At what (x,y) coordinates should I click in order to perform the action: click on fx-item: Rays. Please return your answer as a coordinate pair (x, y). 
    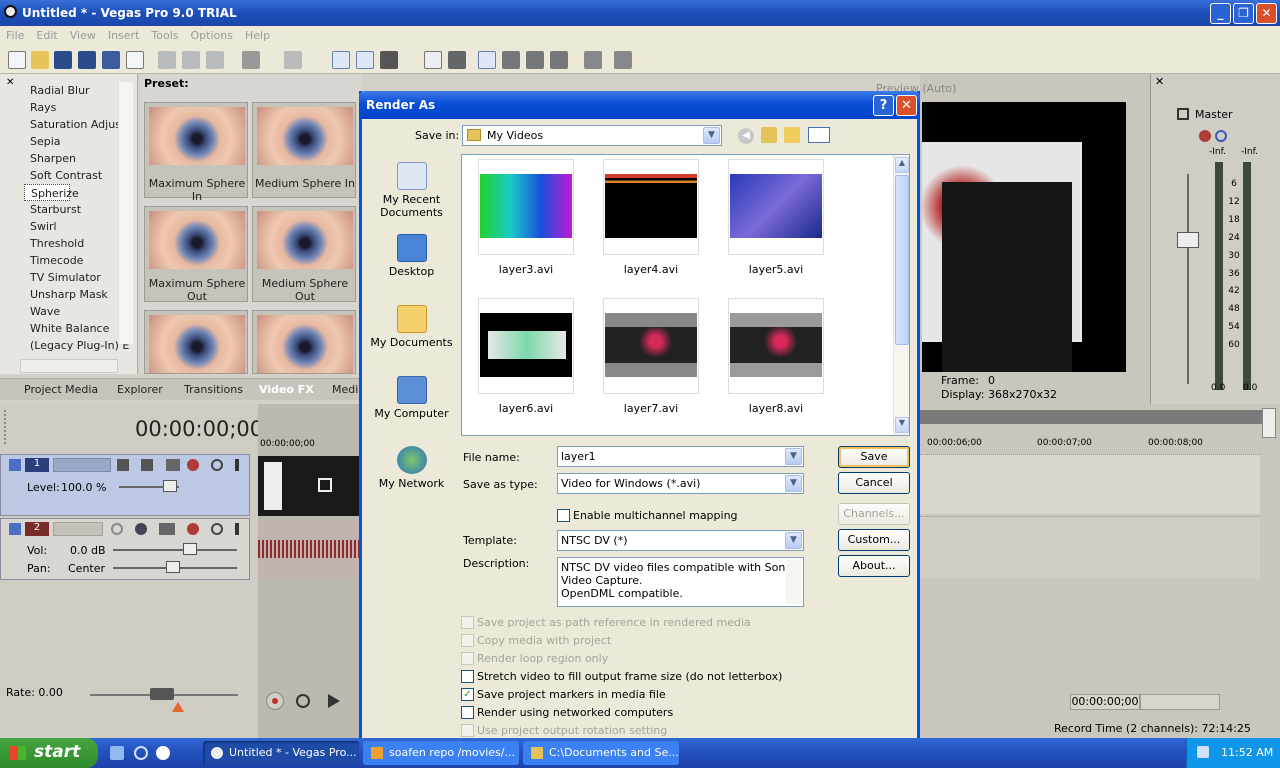
    Looking at the image, I should click on (76, 107).